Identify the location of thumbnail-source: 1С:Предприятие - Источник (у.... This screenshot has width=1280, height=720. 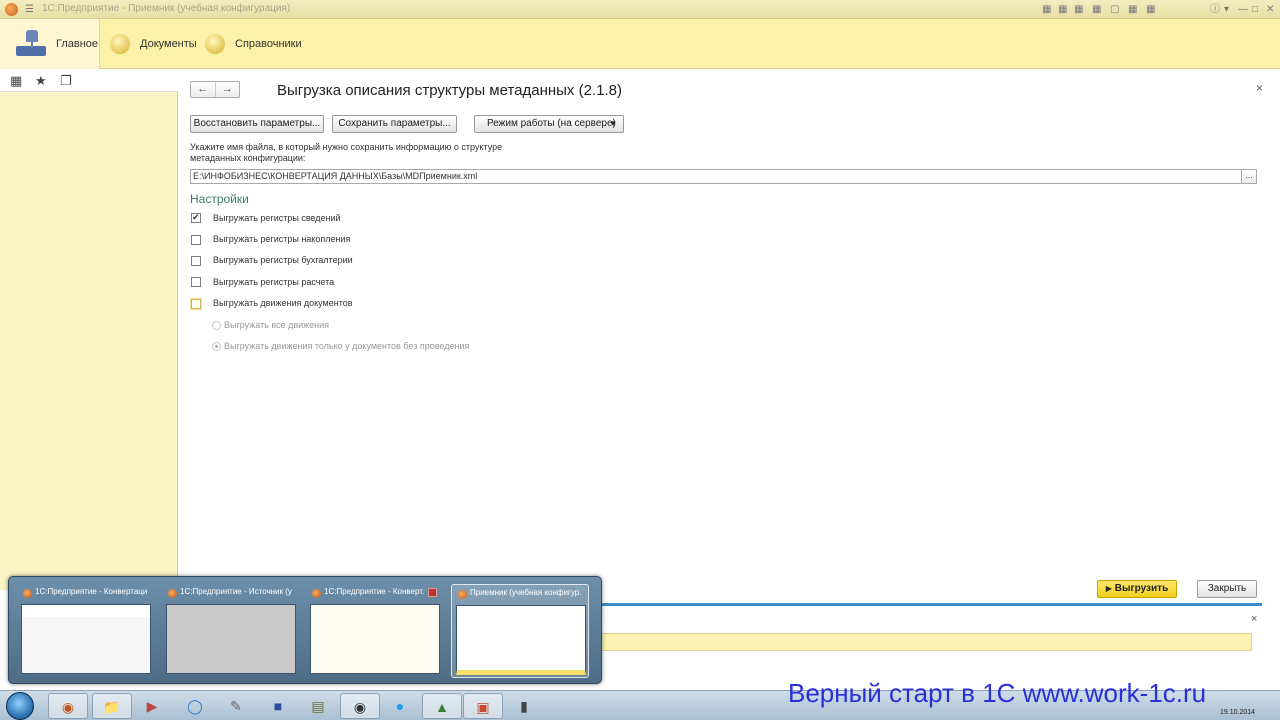
(231, 631).